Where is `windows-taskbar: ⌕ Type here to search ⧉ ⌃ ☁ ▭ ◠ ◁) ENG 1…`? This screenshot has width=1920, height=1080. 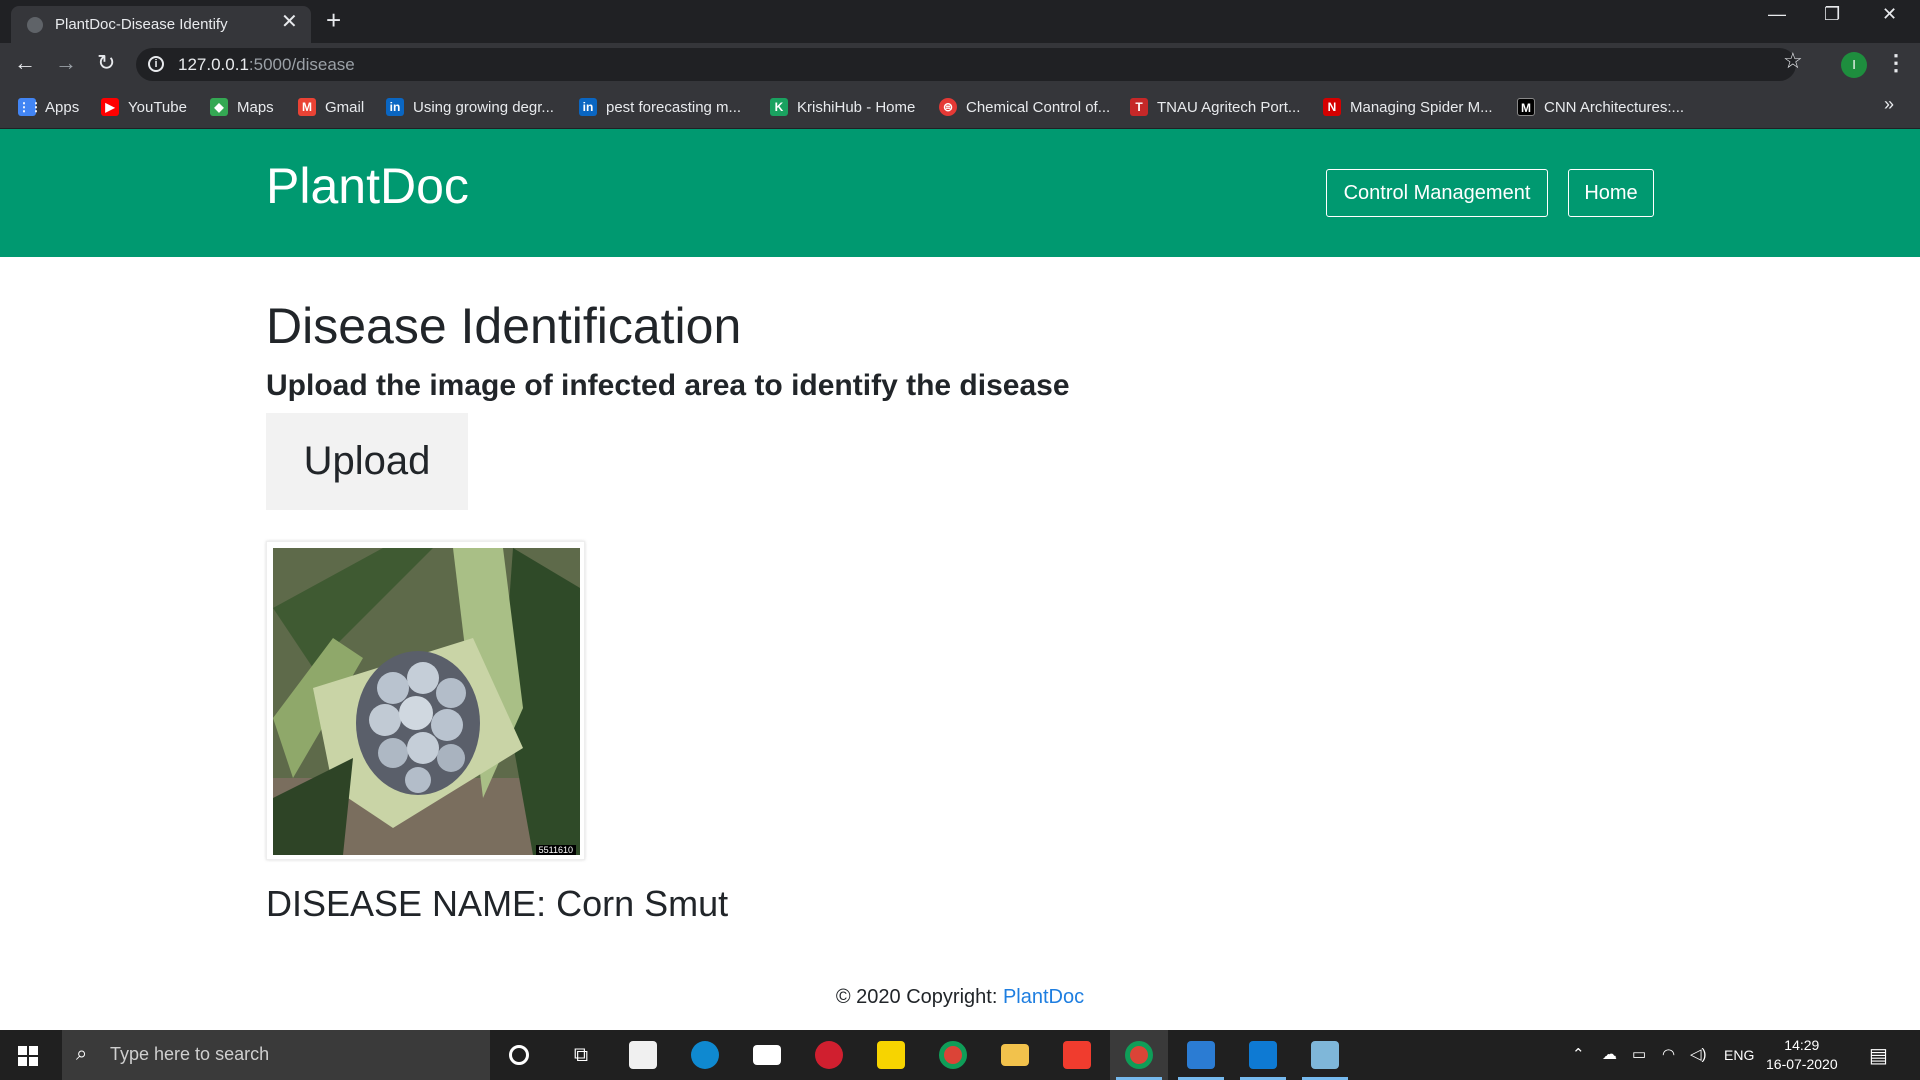 windows-taskbar: ⌕ Type here to search ⧉ ⌃ ☁ ▭ ◠ ◁) ENG 1… is located at coordinates (960, 1055).